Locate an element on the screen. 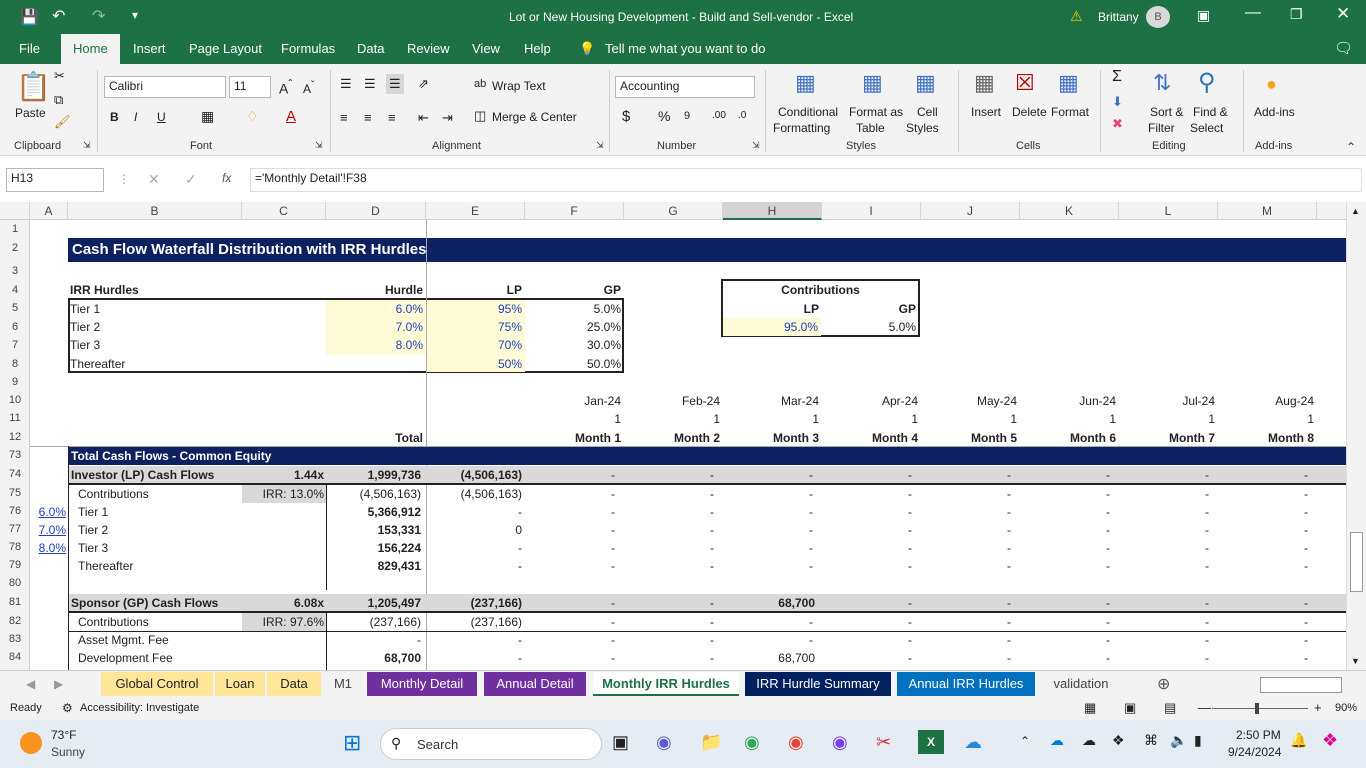 The image size is (1366, 768). row-header: 80 is located at coordinates (15, 583).